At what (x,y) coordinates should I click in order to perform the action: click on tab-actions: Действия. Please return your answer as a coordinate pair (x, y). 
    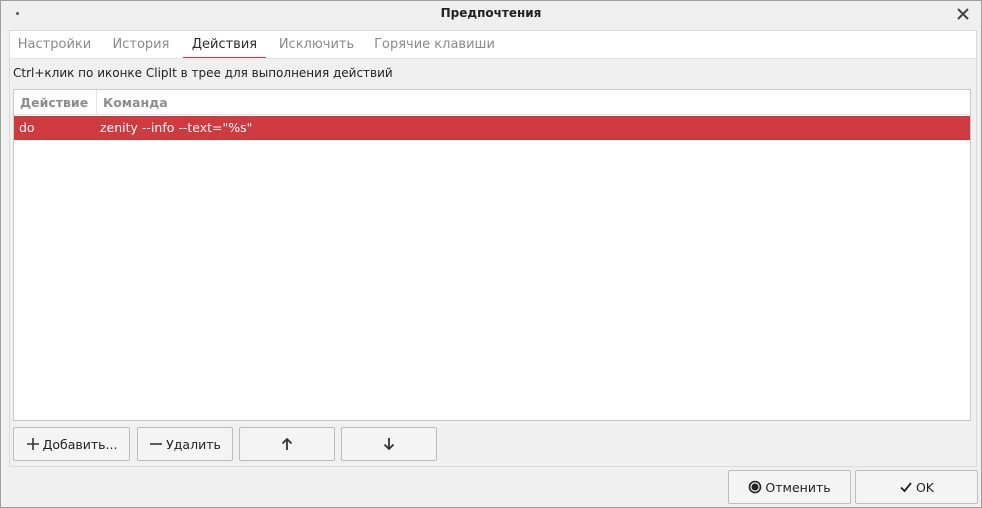
    Looking at the image, I should click on (224, 45).